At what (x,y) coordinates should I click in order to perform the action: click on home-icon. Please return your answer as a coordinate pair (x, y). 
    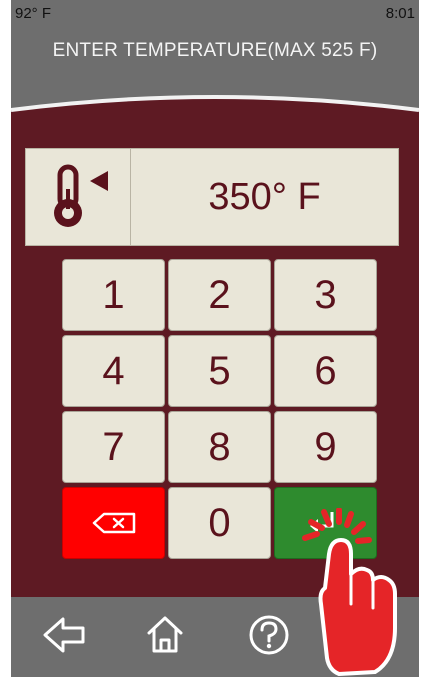
    Looking at the image, I should click on (165, 634).